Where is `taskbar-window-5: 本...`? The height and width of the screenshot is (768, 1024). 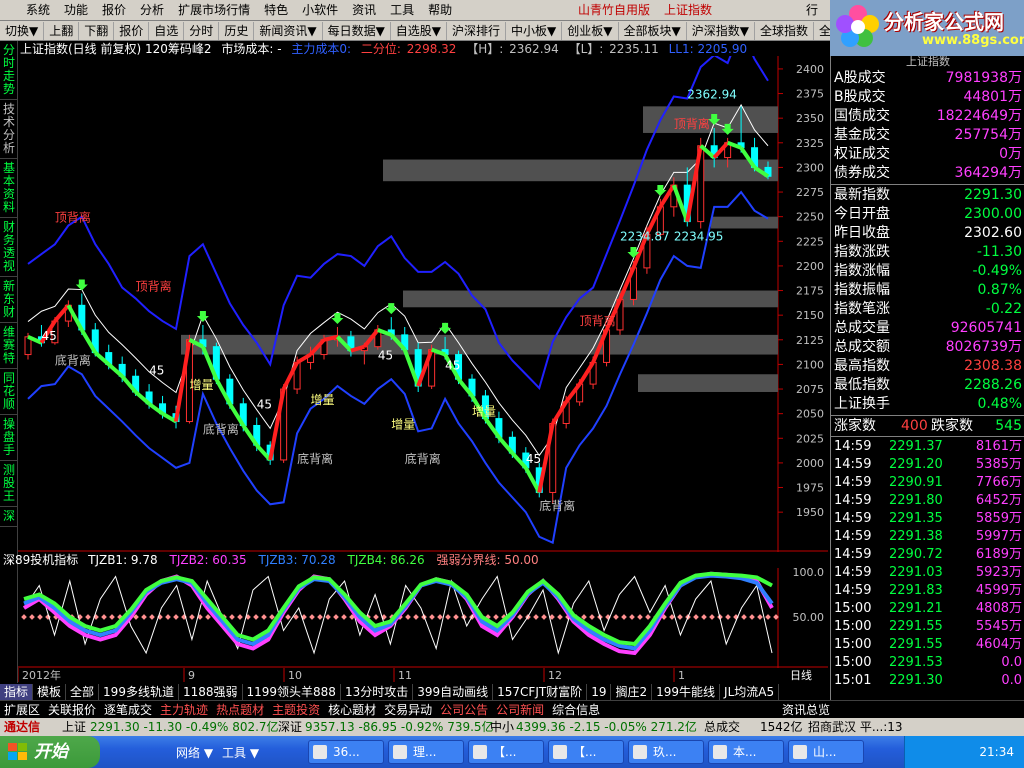
taskbar-window-5: 本... is located at coordinates (746, 752).